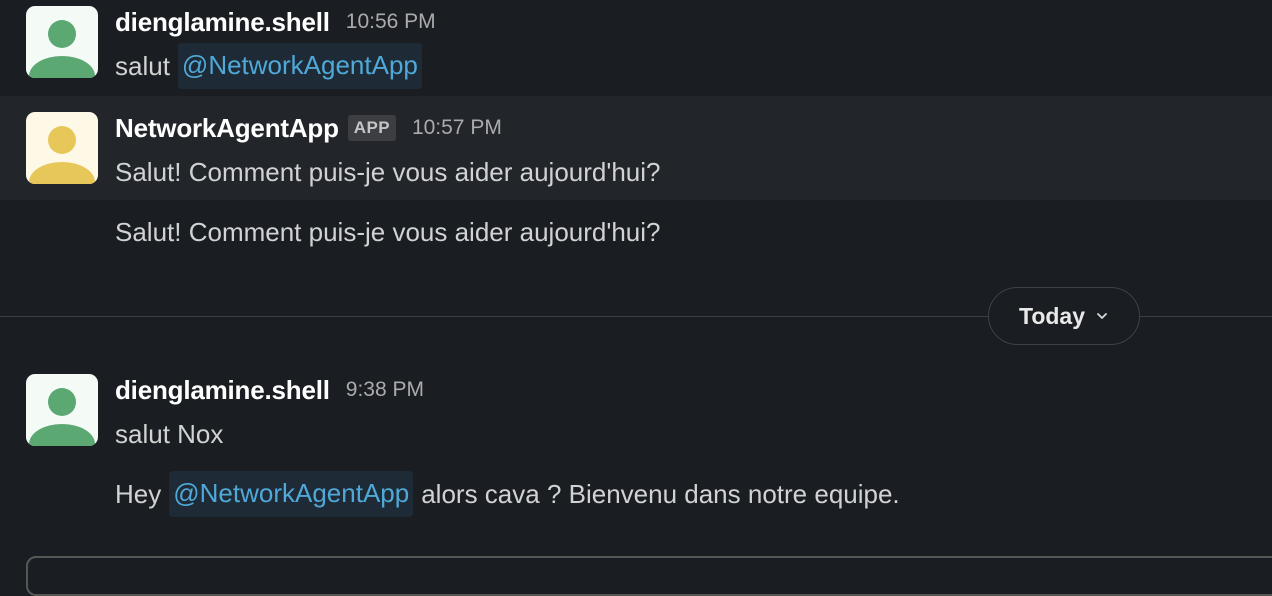  Describe the element at coordinates (227, 128) in the screenshot. I see `author-name: NetworkAgentApp` at that location.